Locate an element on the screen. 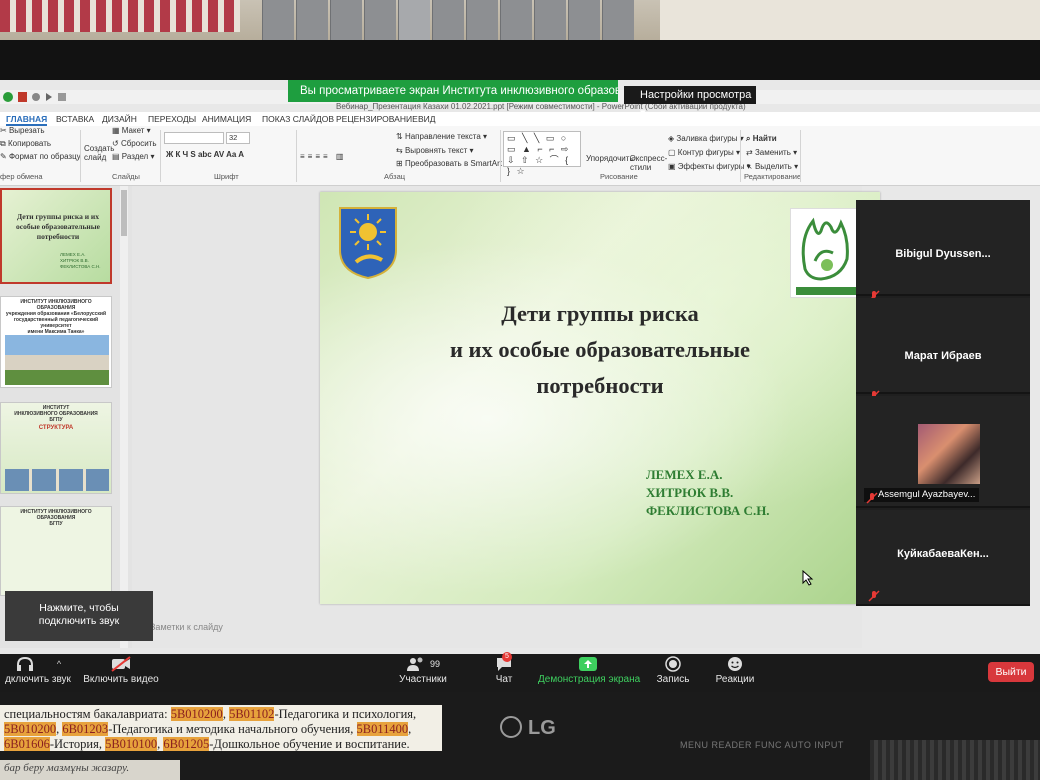 This screenshot has width=1040, height=780. slide-author: ЛЕМЕХ Е.А. is located at coordinates (684, 474).